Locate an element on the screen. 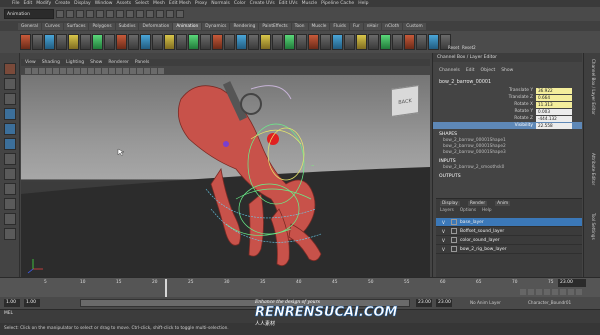 The image size is (600, 335). pose-icon is located at coordinates (313, 42).